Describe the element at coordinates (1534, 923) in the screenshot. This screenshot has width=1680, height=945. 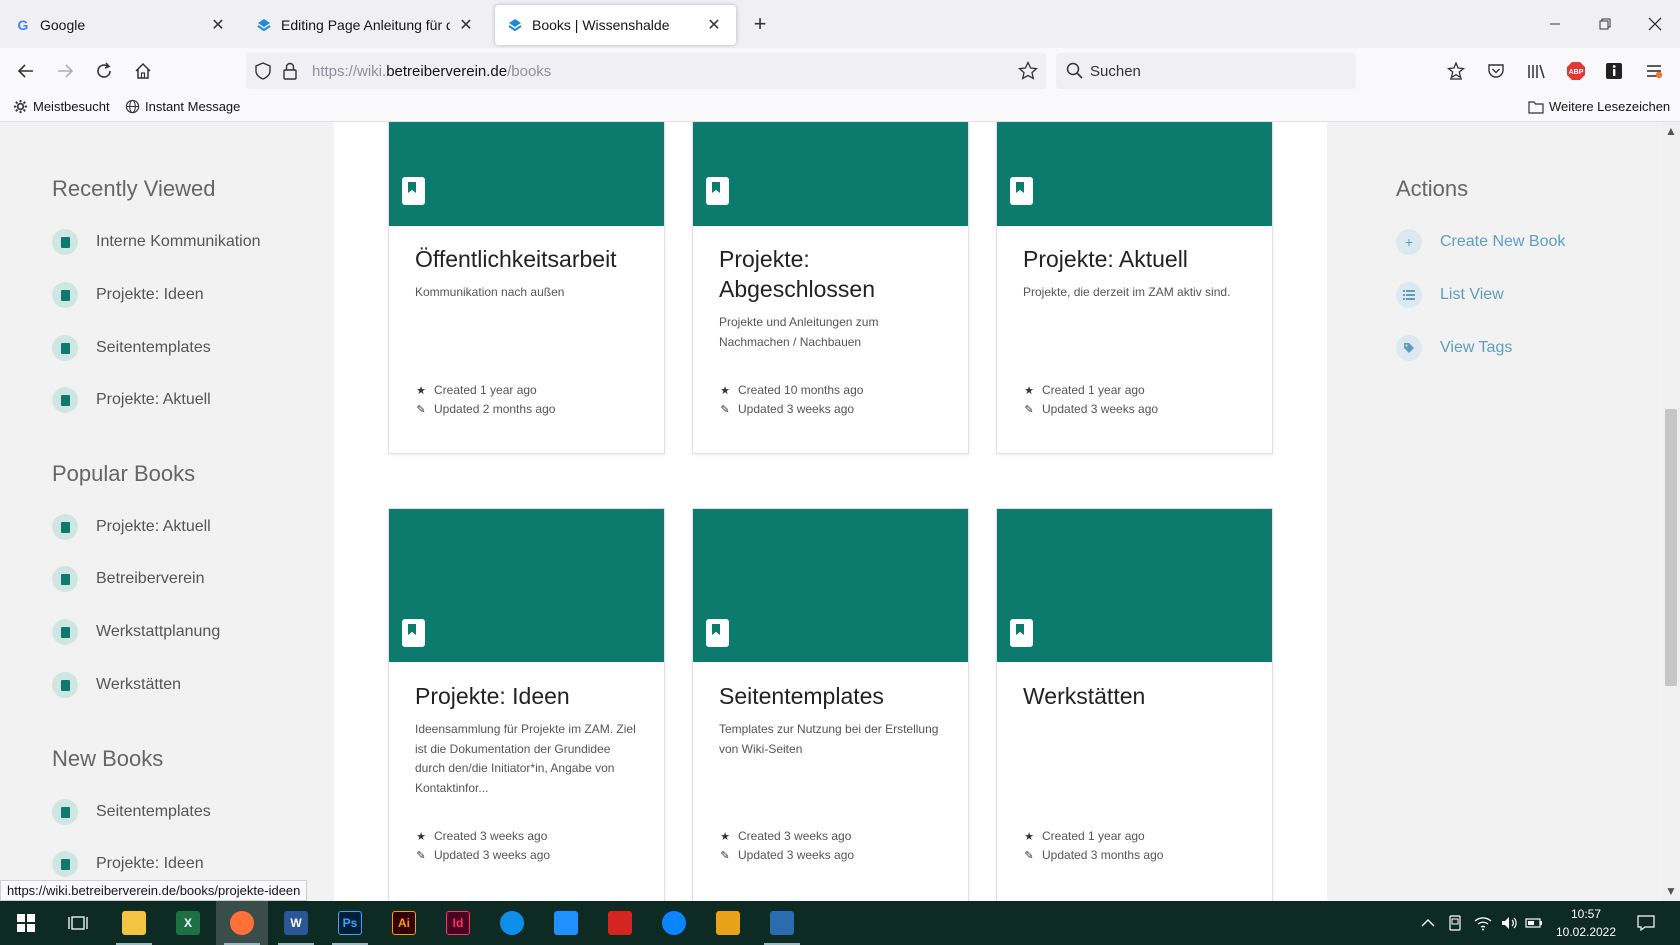
I see `battery-icon` at that location.